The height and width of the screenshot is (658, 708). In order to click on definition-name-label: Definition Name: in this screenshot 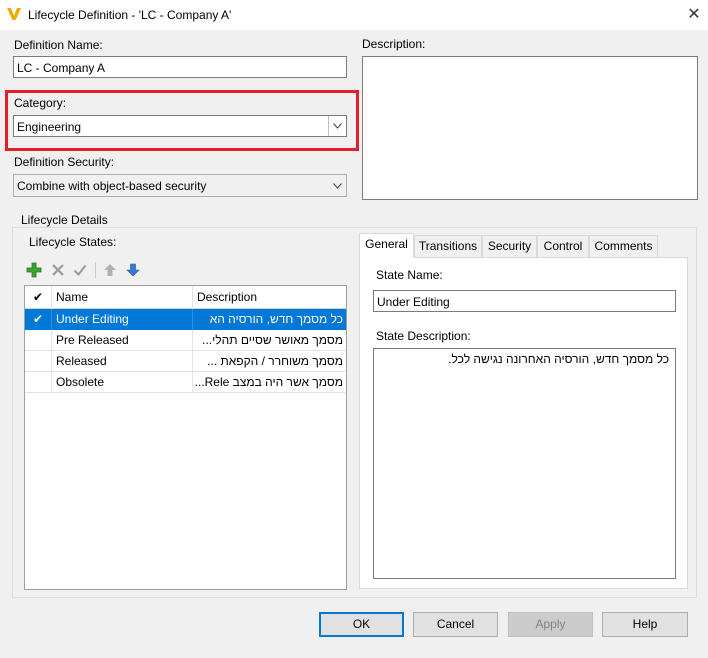, I will do `click(58, 45)`.